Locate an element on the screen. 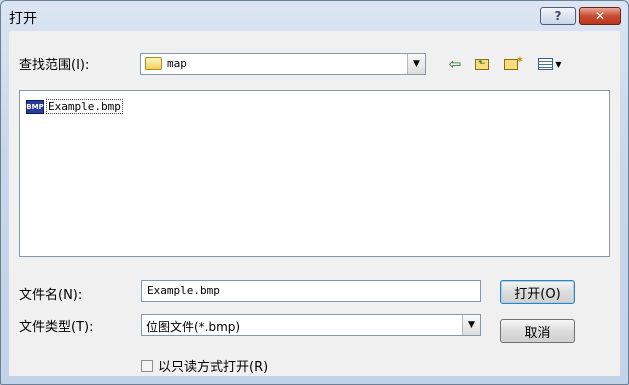  folder-icon is located at coordinates (153, 63).